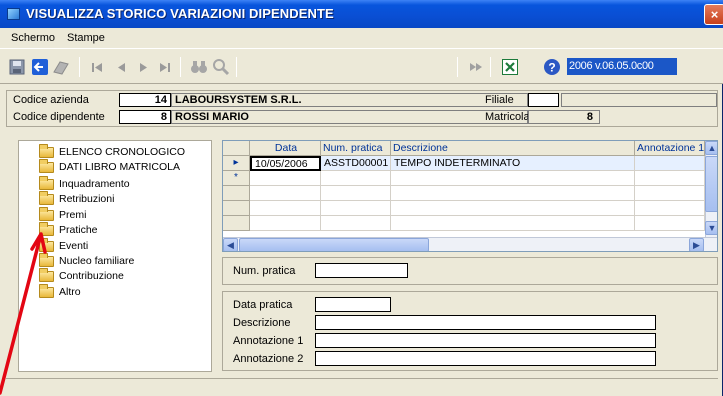 This screenshot has height=396, width=723. What do you see at coordinates (63, 245) in the screenshot?
I see `tree-item-eventi: Eventi` at bounding box center [63, 245].